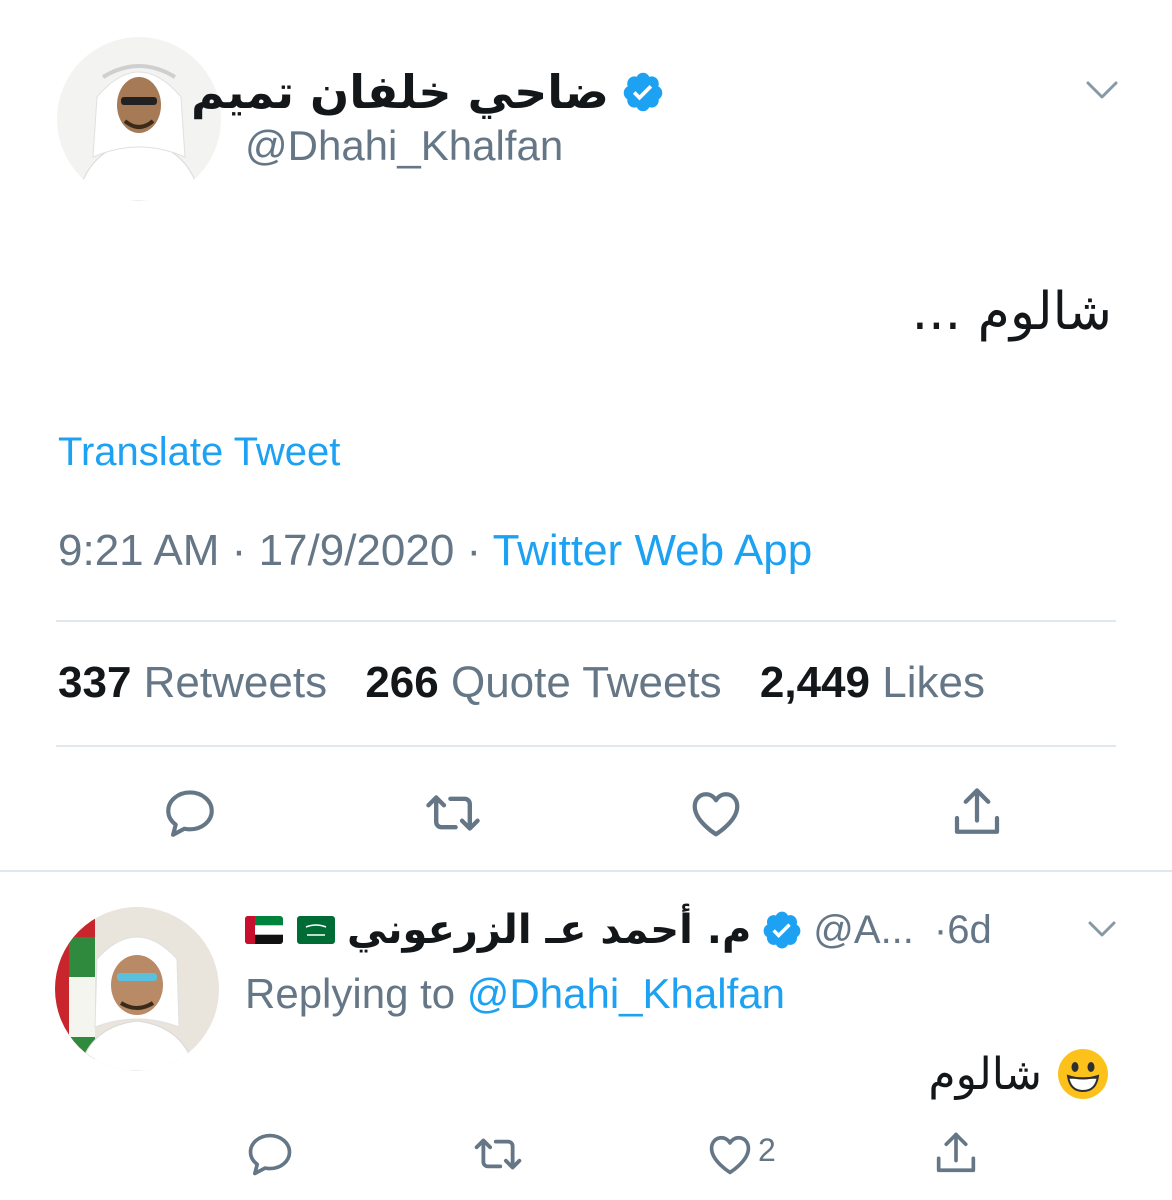 The width and height of the screenshot is (1172, 1200). I want to click on author-name-row: ضاحي خلفان تميم, so click(428, 92).